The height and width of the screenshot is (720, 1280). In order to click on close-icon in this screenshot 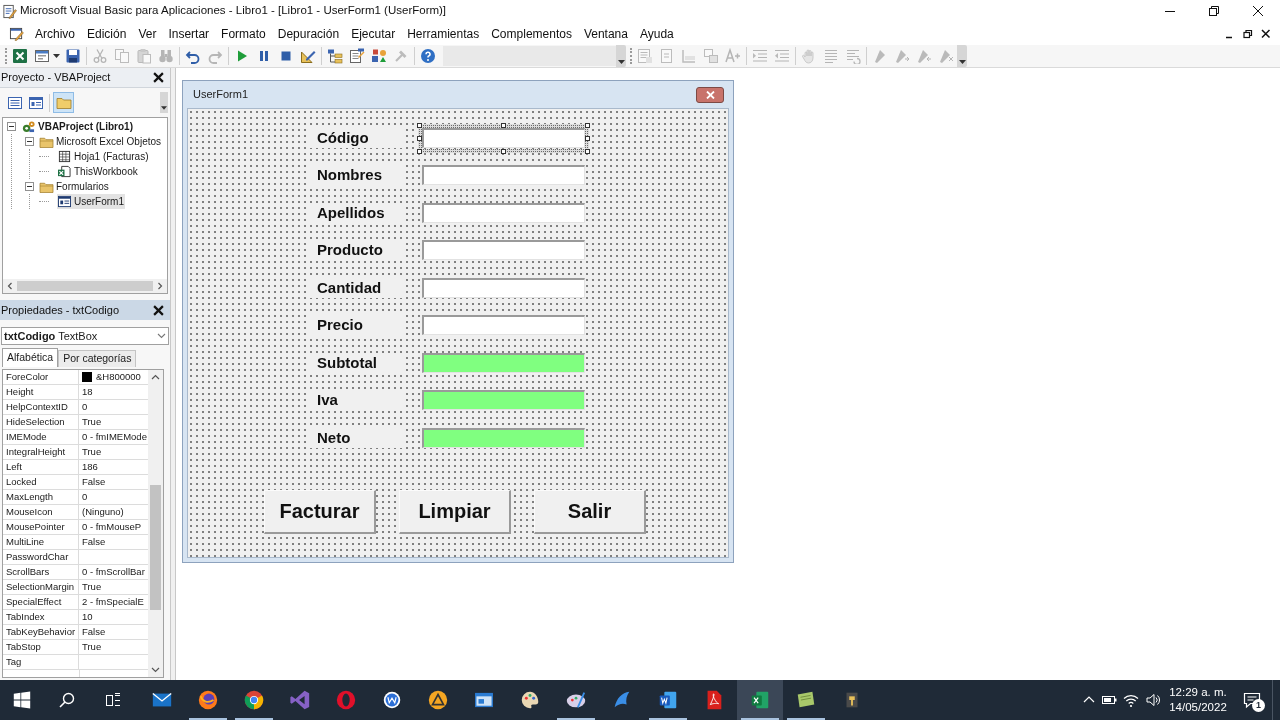, I will do `click(1258, 11)`.